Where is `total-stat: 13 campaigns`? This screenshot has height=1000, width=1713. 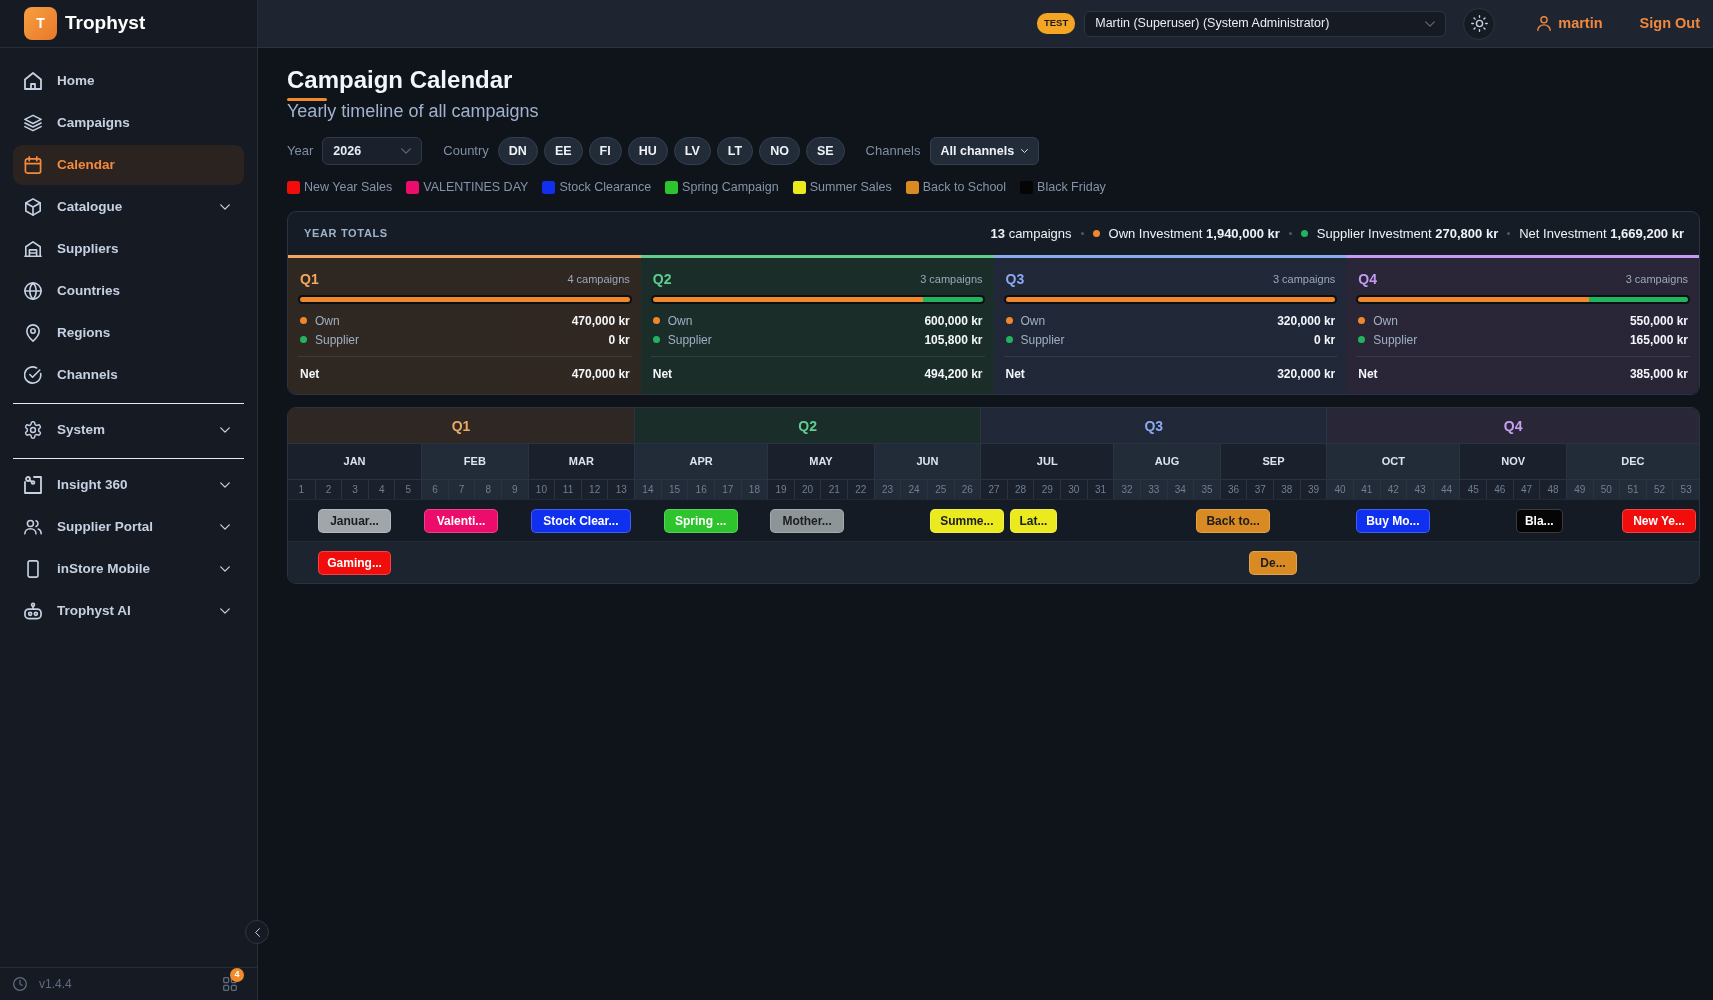 total-stat: 13 campaigns is located at coordinates (1031, 233).